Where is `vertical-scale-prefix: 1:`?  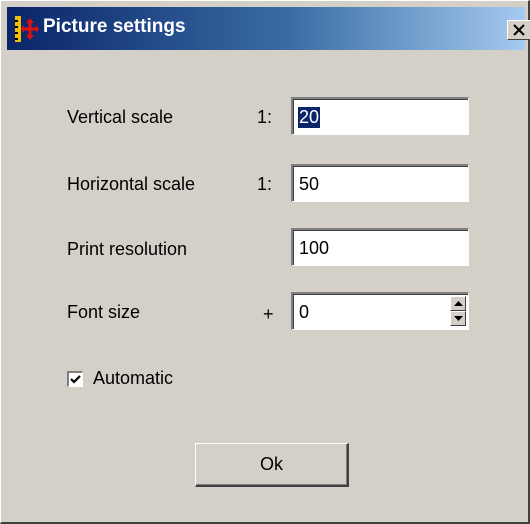
vertical-scale-prefix: 1: is located at coordinates (265, 117).